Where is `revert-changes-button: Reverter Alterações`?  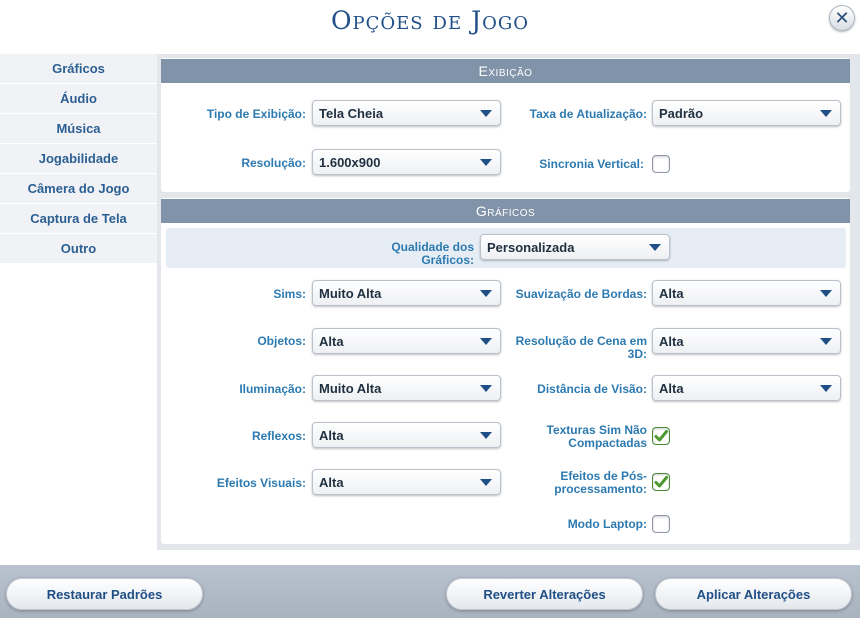
revert-changes-button: Reverter Alterações is located at coordinates (544, 594).